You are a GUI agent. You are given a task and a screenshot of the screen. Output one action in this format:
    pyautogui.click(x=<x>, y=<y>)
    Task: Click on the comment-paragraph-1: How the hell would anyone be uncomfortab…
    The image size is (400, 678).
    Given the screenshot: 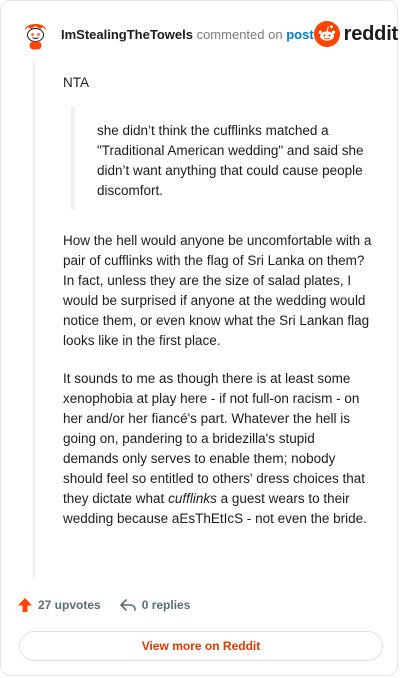 What is the action you would take?
    pyautogui.click(x=217, y=290)
    